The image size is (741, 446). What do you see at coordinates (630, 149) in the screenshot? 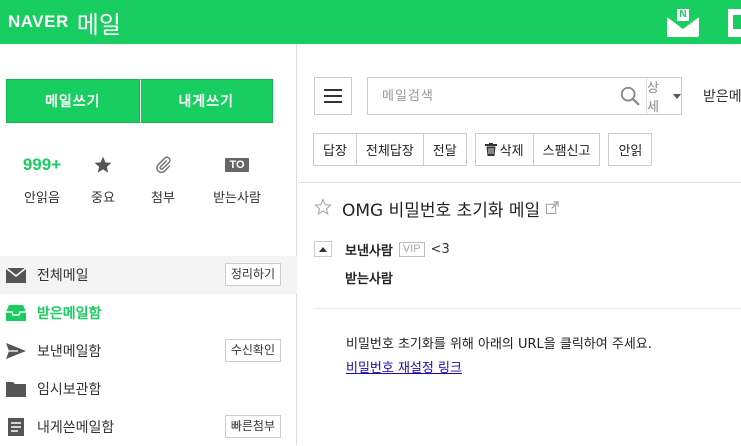
I see `mark-unread-button: 안읽` at bounding box center [630, 149].